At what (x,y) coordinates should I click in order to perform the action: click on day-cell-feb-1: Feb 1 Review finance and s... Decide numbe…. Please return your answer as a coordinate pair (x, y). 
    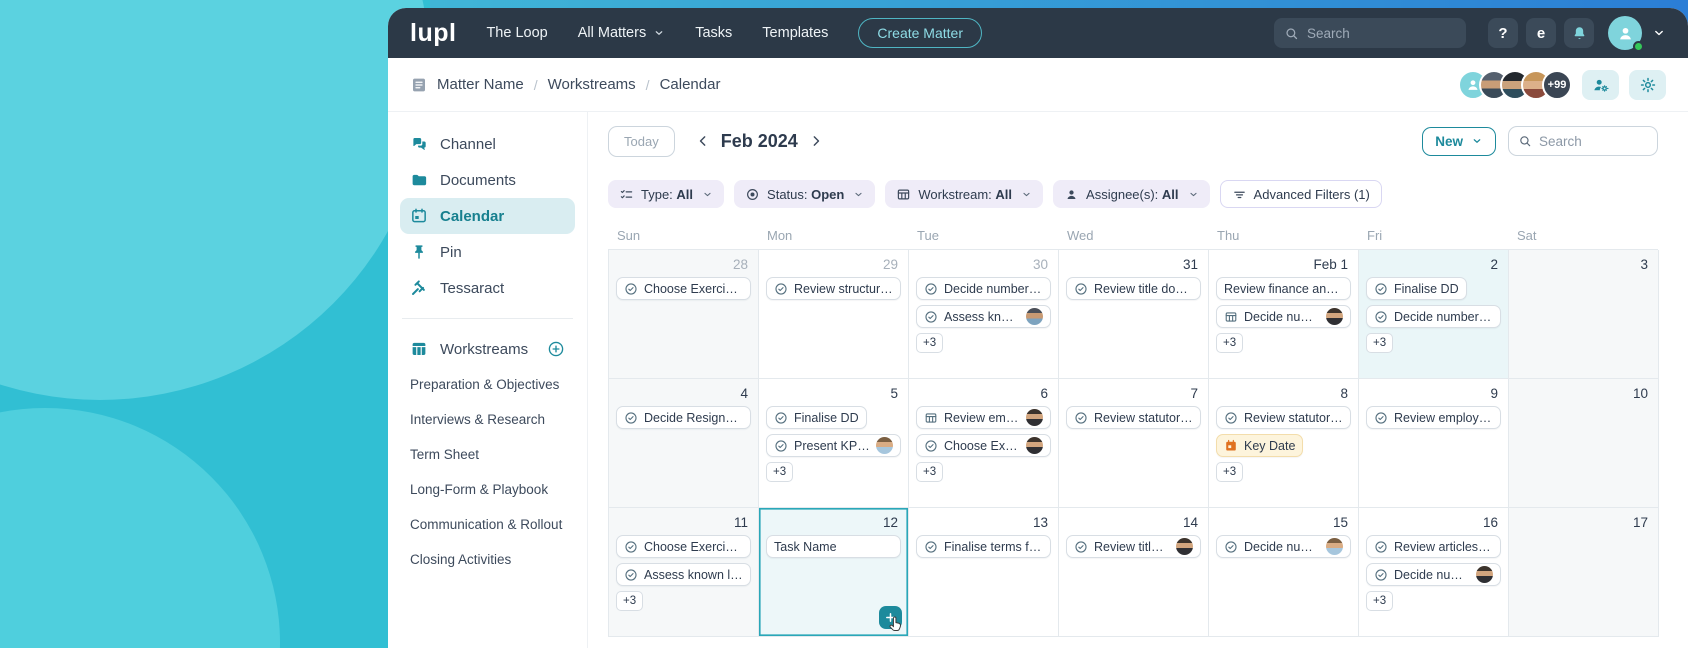
    Looking at the image, I should click on (1284, 314).